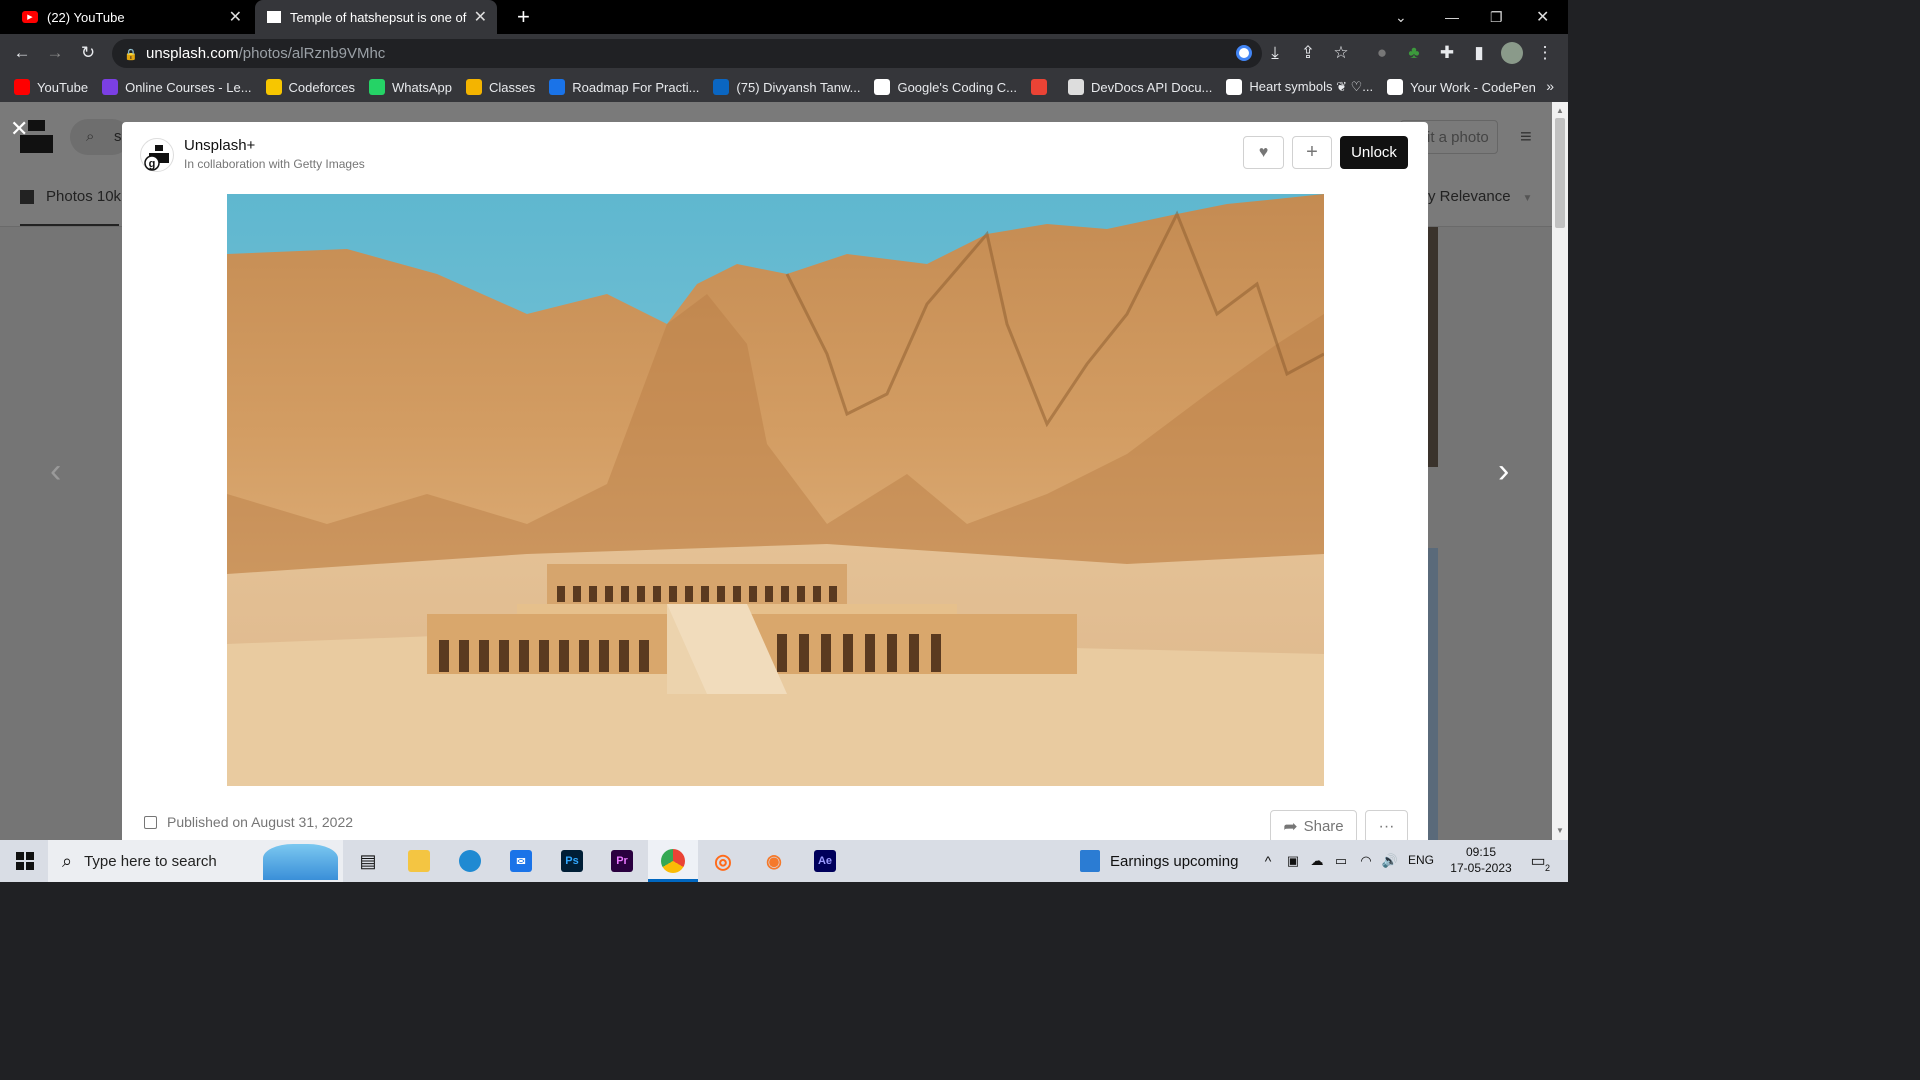 Image resolution: width=1920 pixels, height=1080 pixels. What do you see at coordinates (825, 861) in the screenshot?
I see `after-effects-icon: Ae` at bounding box center [825, 861].